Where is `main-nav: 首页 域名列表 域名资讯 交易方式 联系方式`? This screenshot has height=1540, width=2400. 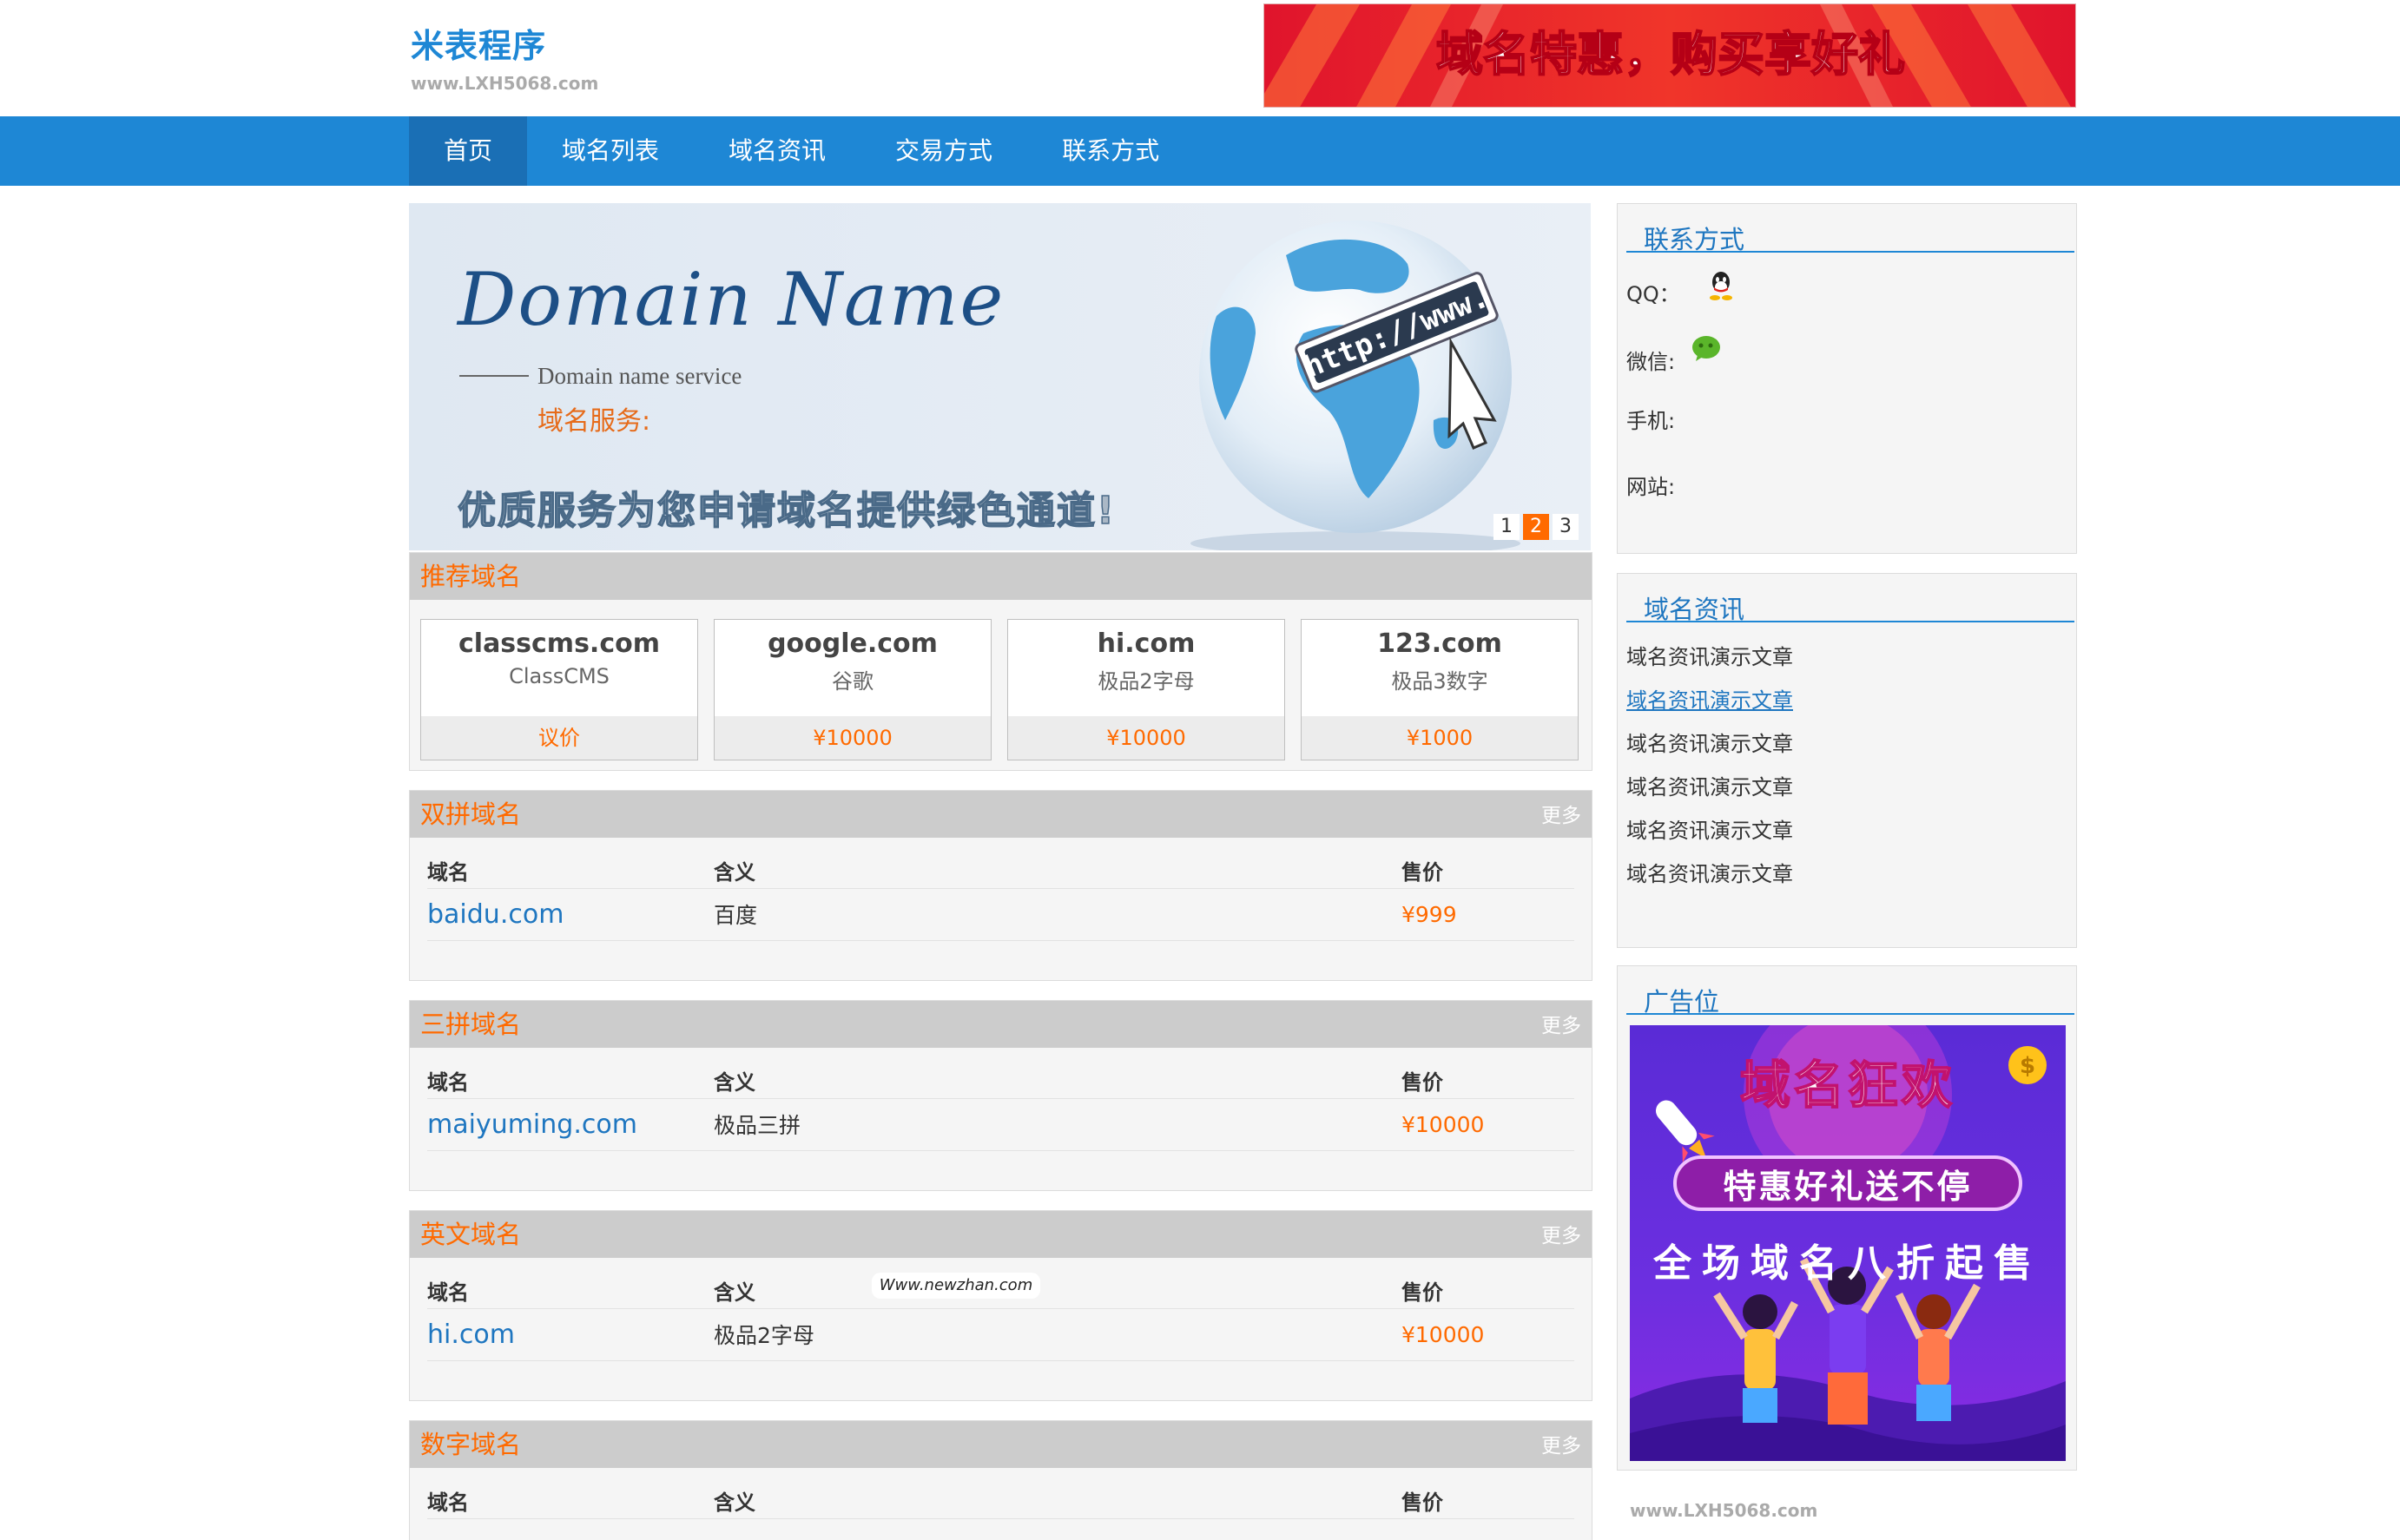
main-nav: 首页 域名列表 域名资讯 交易方式 联系方式 is located at coordinates (1200, 151).